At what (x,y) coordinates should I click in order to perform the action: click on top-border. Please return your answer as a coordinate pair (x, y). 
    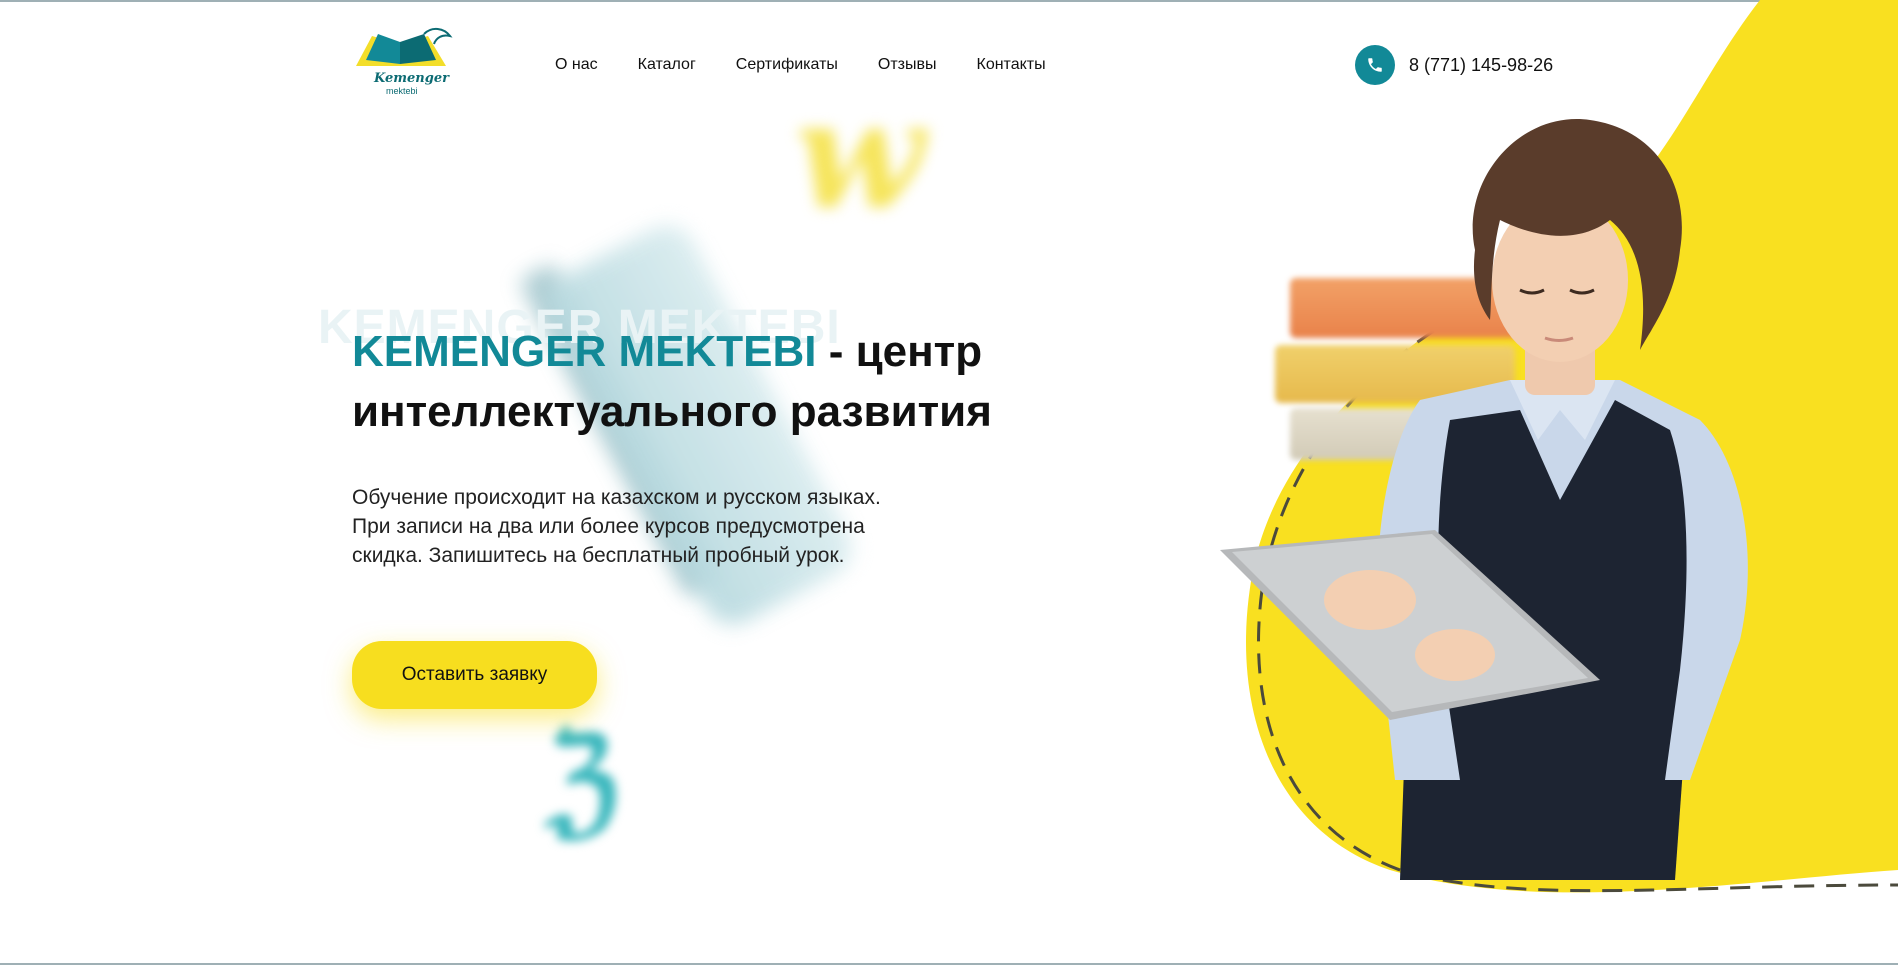
    Looking at the image, I should click on (949, 1).